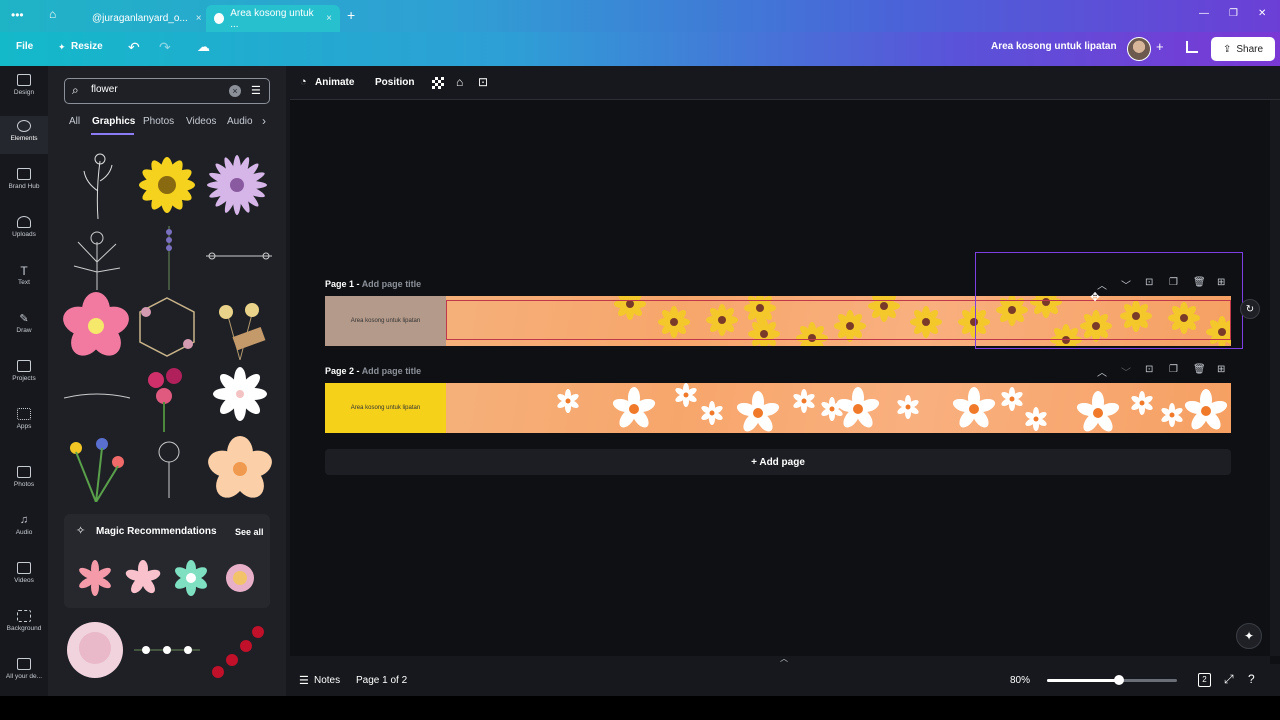 This screenshot has height=720, width=1280. I want to click on rail-photos: Photos, so click(24, 477).